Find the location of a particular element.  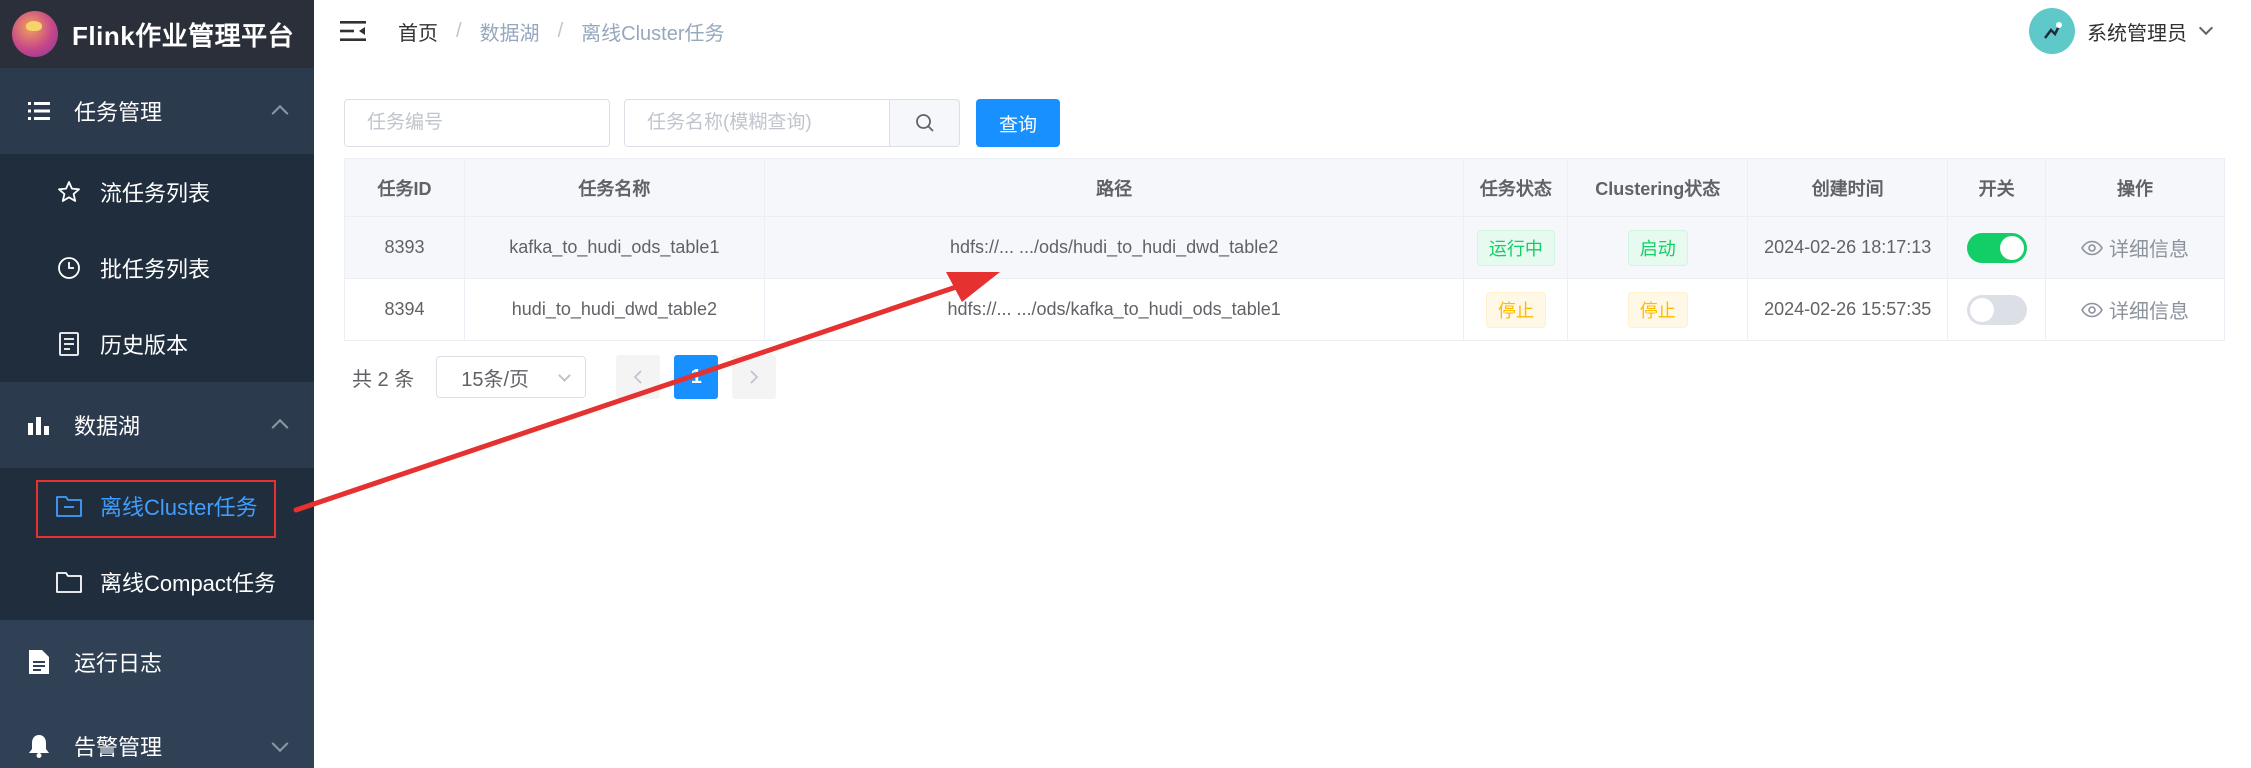

sidebar-item-batch-tasks: 批任务列表 is located at coordinates (157, 268).